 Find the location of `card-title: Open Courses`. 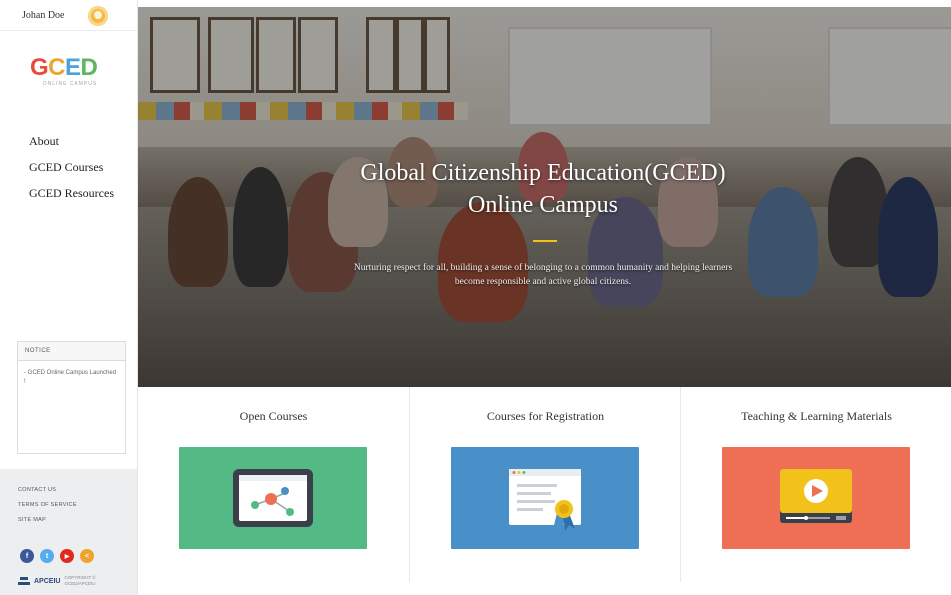

card-title: Open Courses is located at coordinates (273, 416).